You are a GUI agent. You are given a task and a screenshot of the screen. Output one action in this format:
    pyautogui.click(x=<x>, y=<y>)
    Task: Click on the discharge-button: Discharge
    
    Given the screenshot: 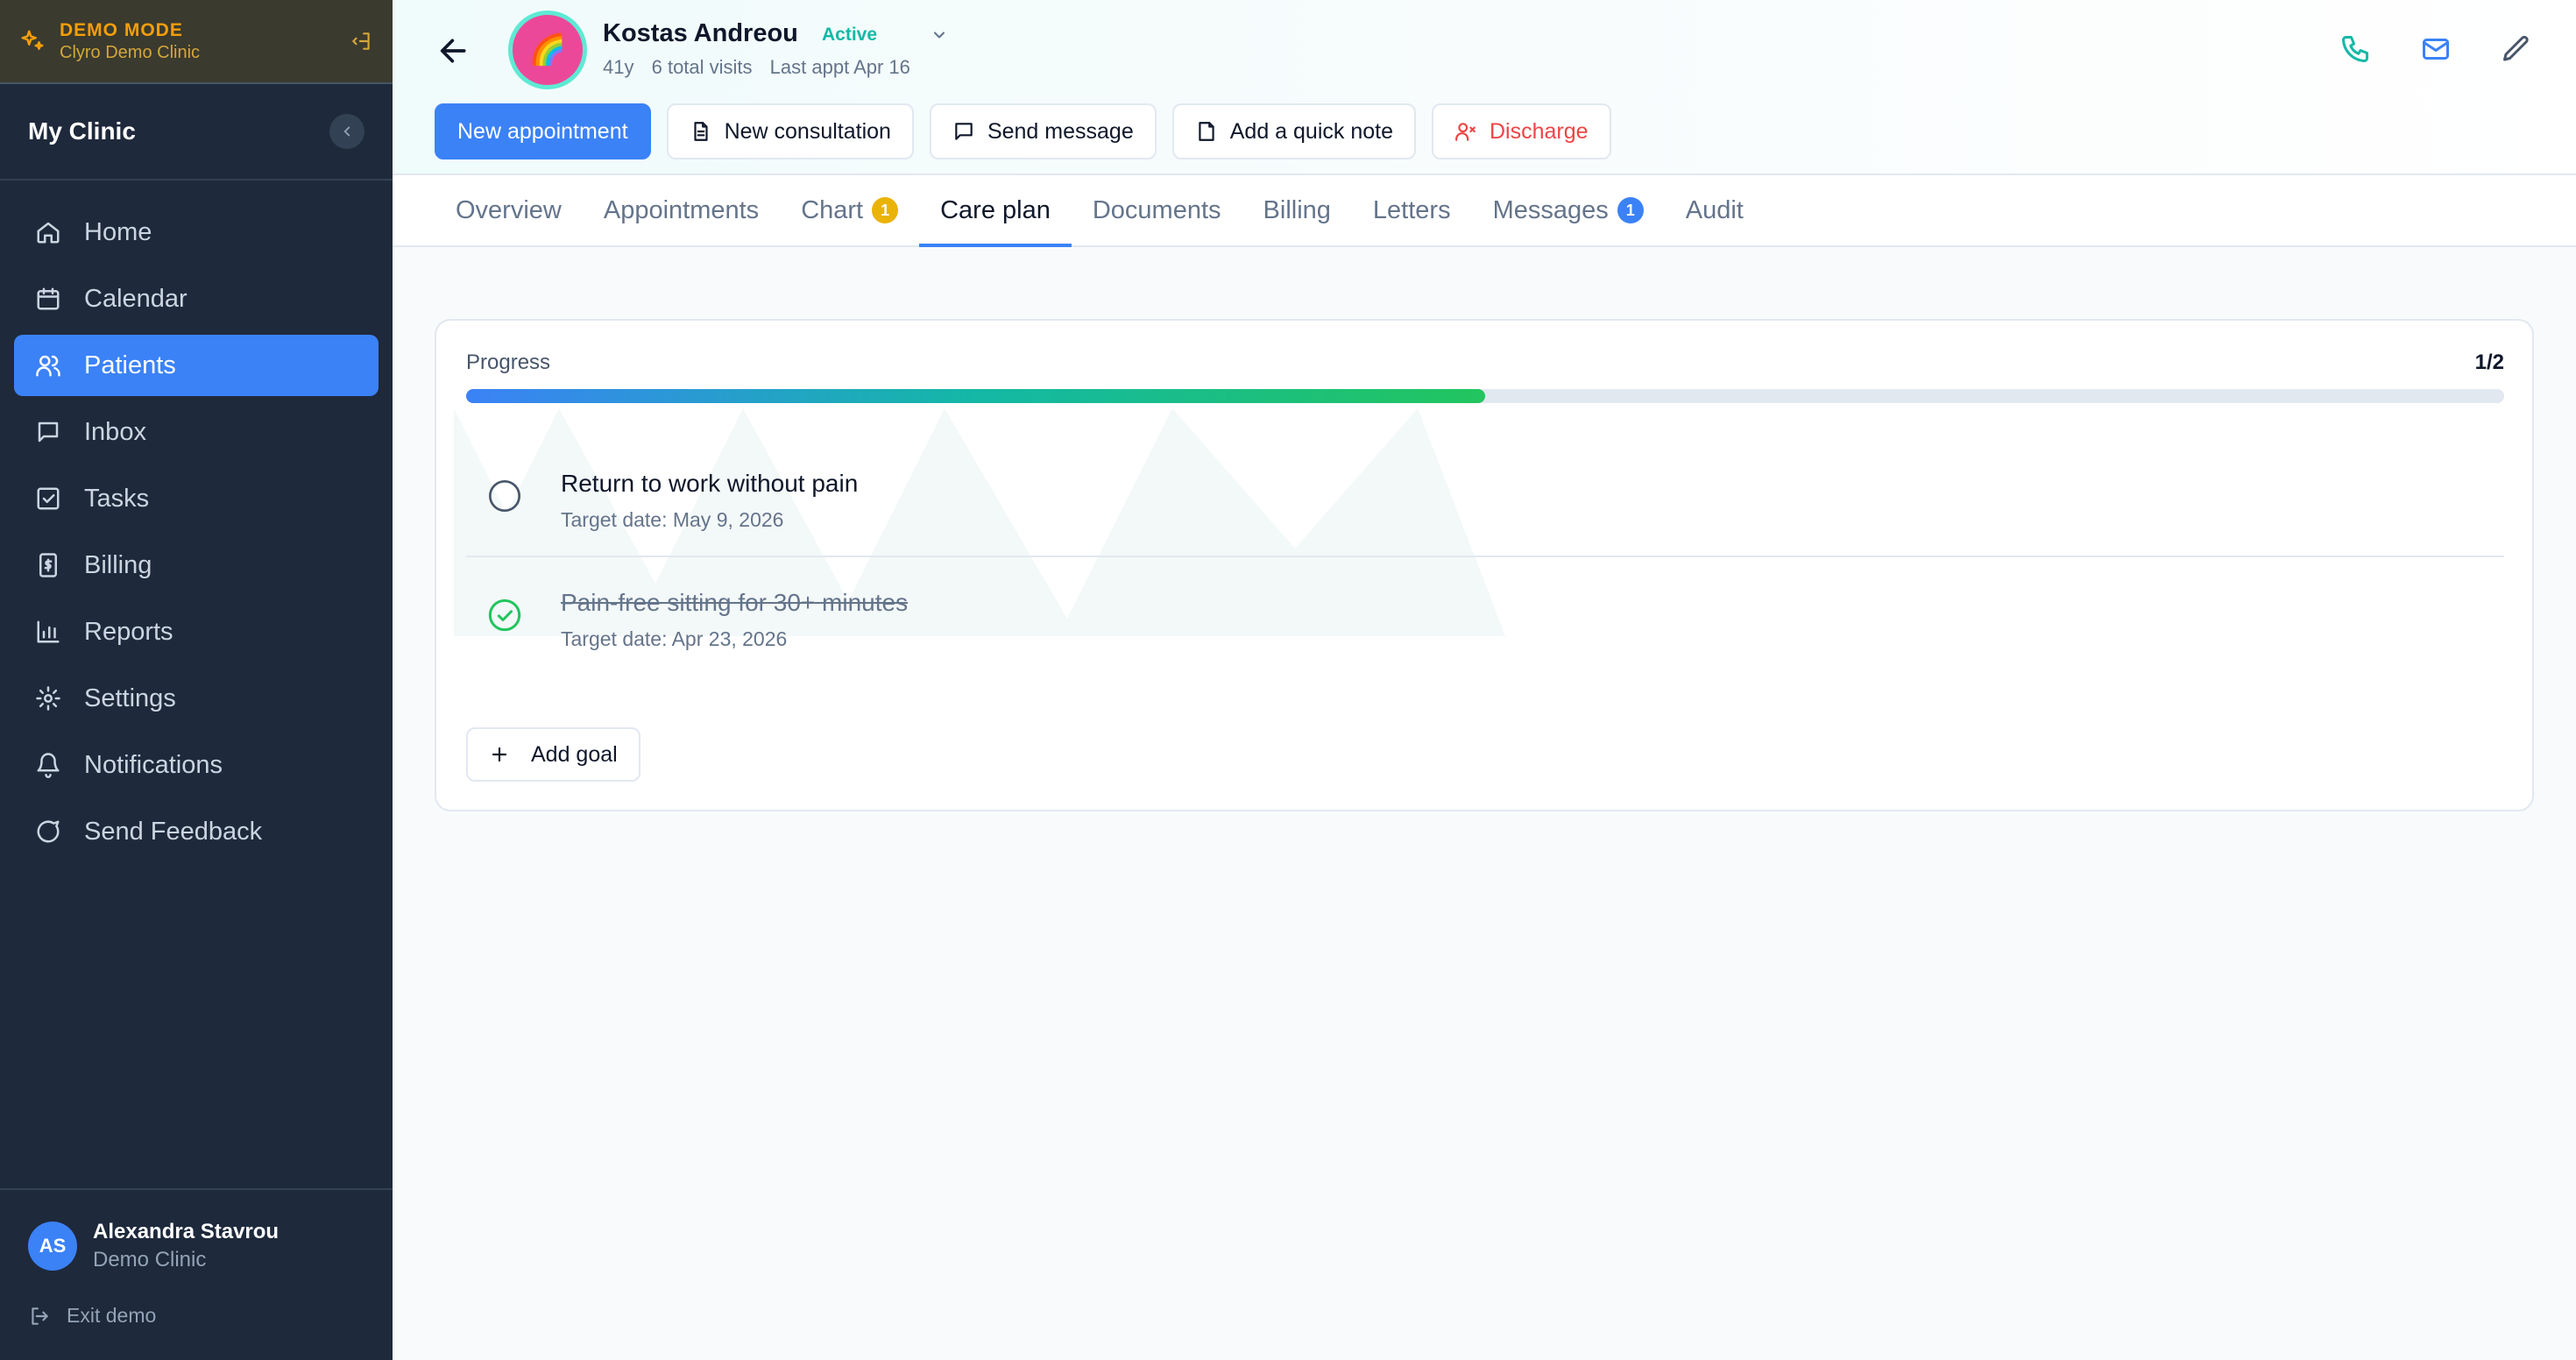 What is the action you would take?
    pyautogui.click(x=1521, y=131)
    